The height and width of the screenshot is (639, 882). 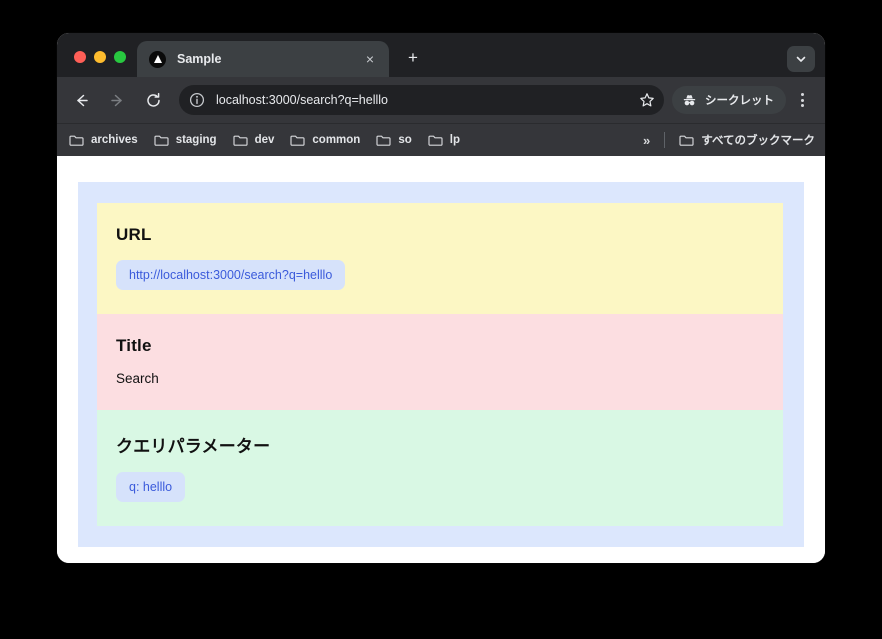 What do you see at coordinates (197, 100) in the screenshot?
I see `info-circle-icon` at bounding box center [197, 100].